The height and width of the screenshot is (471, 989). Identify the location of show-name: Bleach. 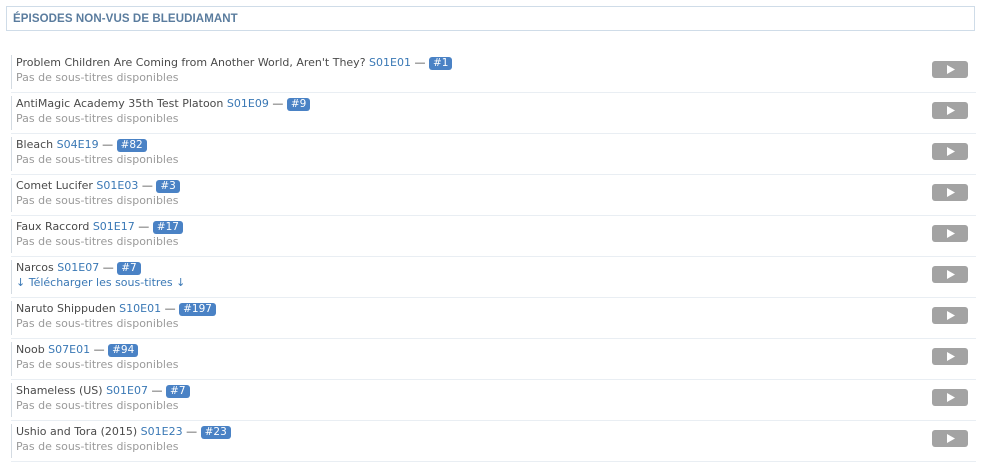
(34, 144).